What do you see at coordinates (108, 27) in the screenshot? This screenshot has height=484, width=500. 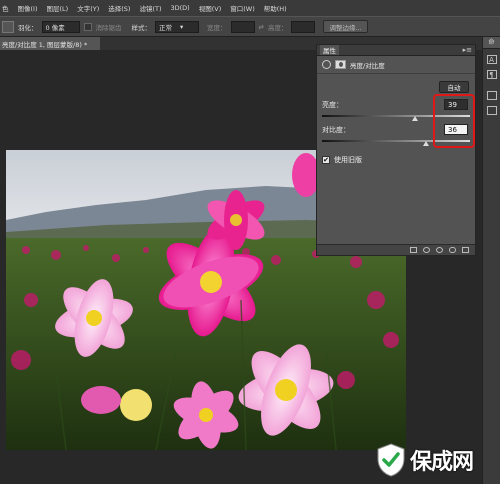 I see `antialias-label: 消除锯齿` at bounding box center [108, 27].